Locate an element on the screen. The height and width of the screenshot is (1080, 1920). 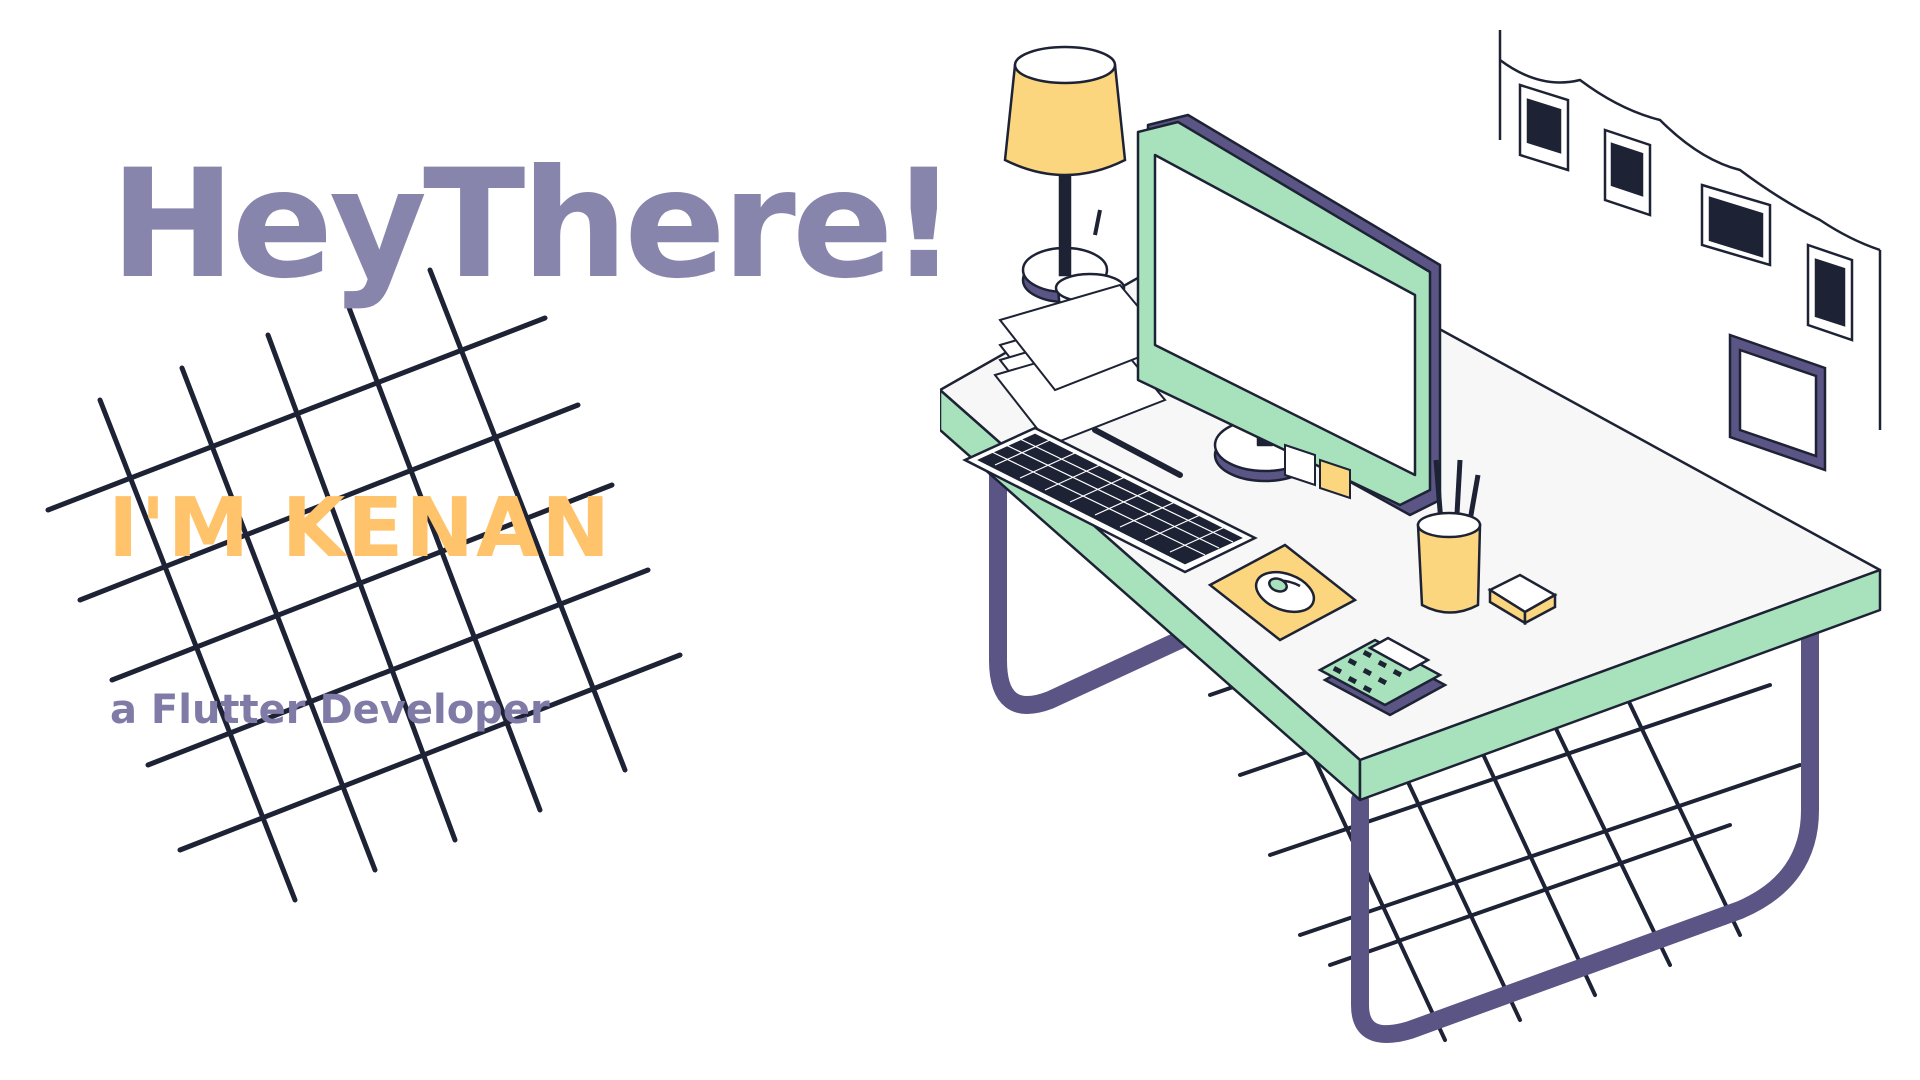
wall-frame-icon is located at coordinates (1777, 402).